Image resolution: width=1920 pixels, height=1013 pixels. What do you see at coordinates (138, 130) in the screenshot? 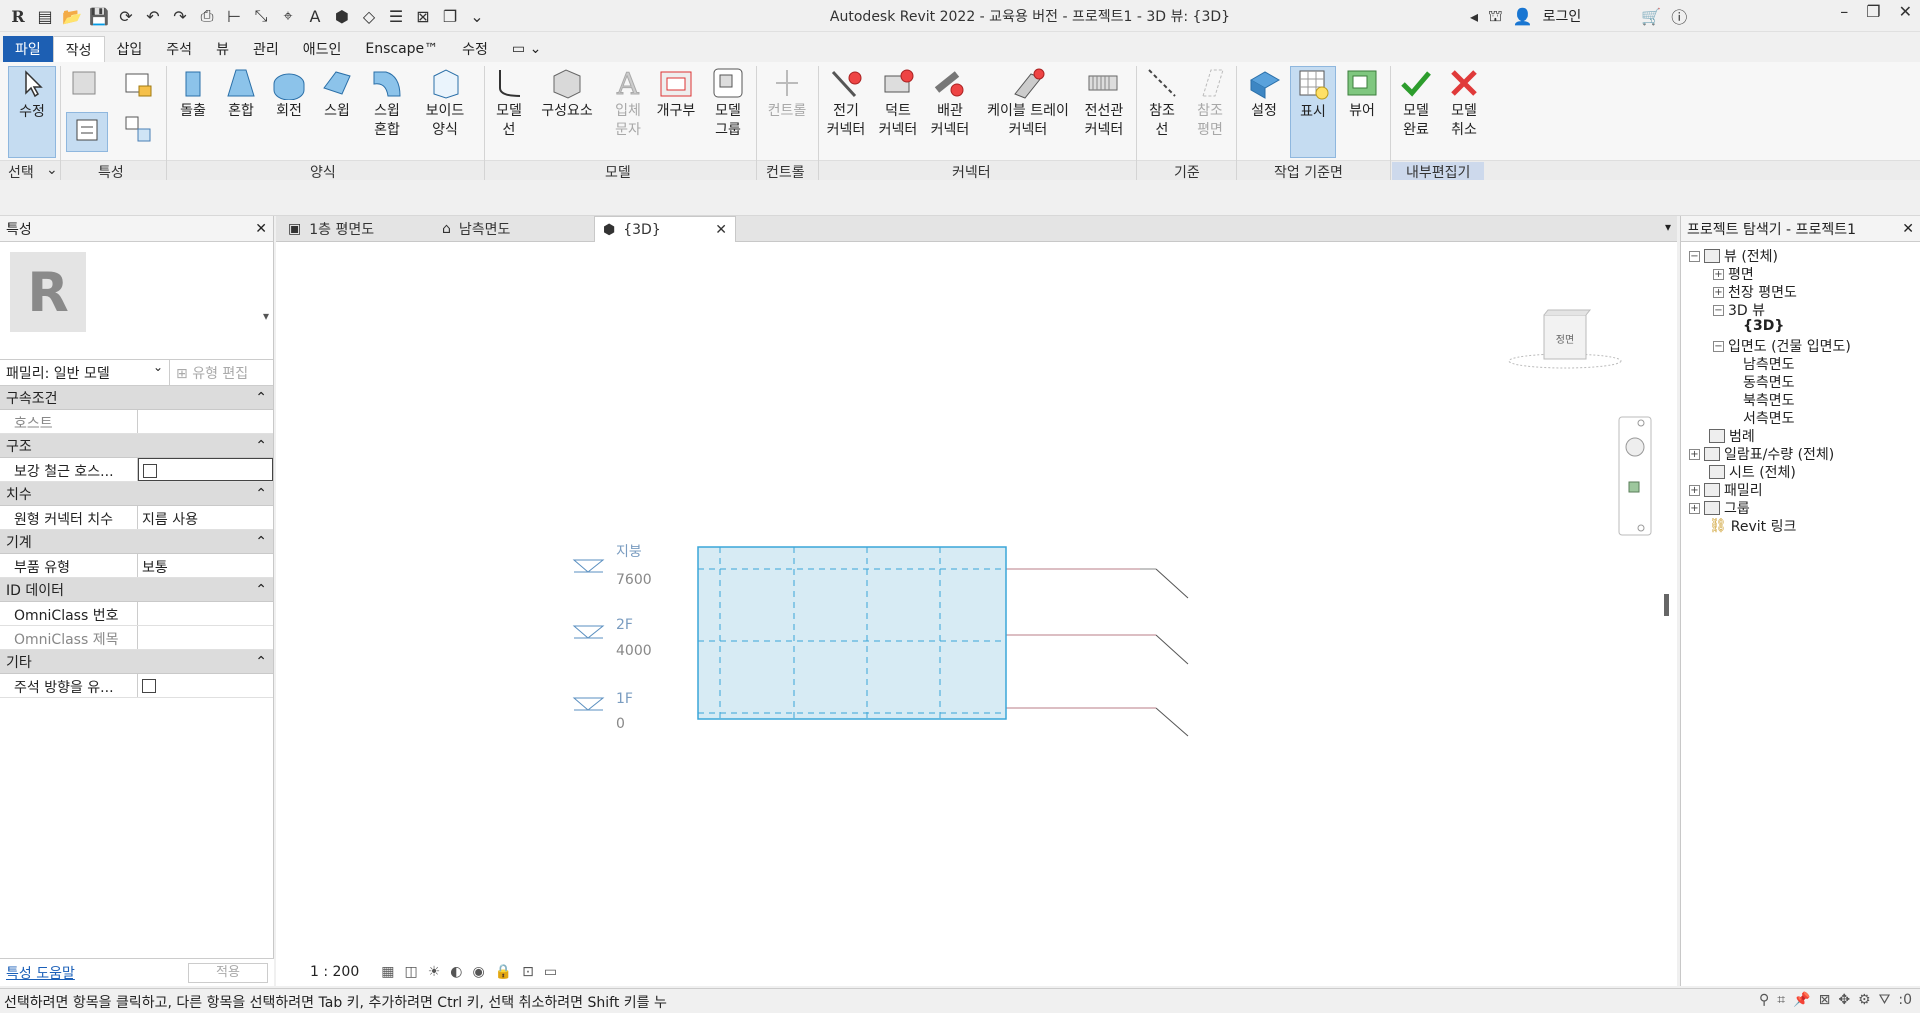
I see `type-properties-button` at bounding box center [138, 130].